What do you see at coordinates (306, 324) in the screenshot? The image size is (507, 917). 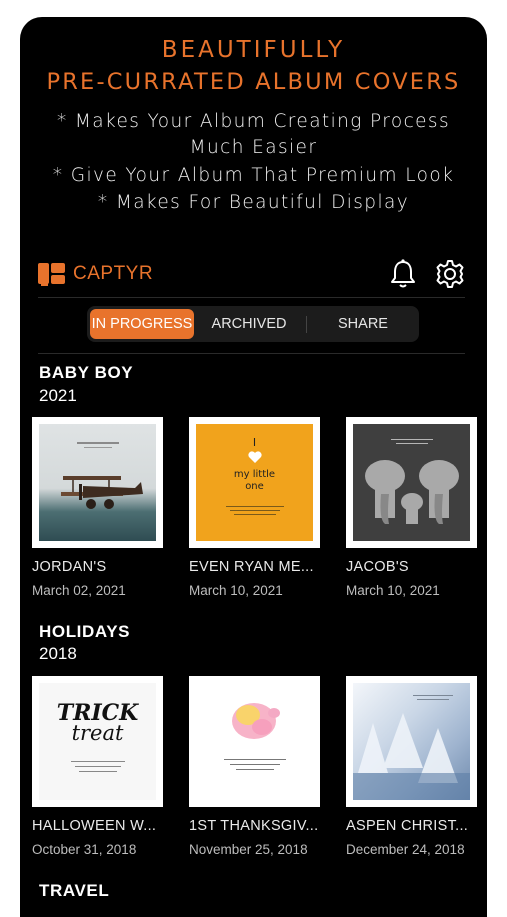 I see `tab-separator` at bounding box center [306, 324].